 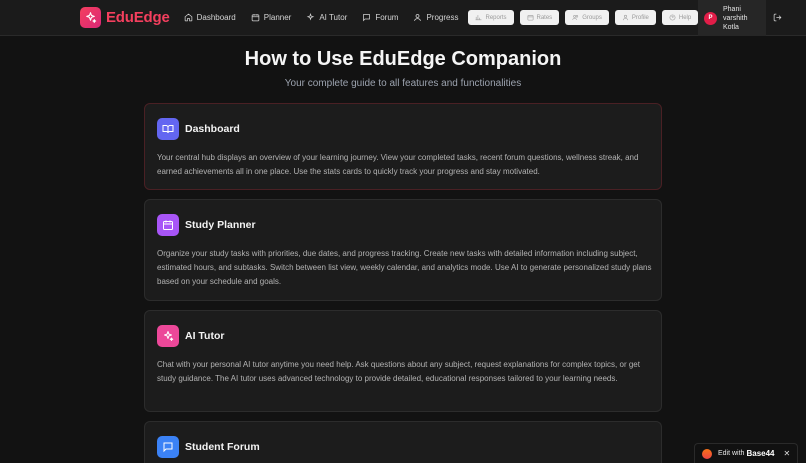 I want to click on card-title: Dashboard, so click(x=212, y=129).